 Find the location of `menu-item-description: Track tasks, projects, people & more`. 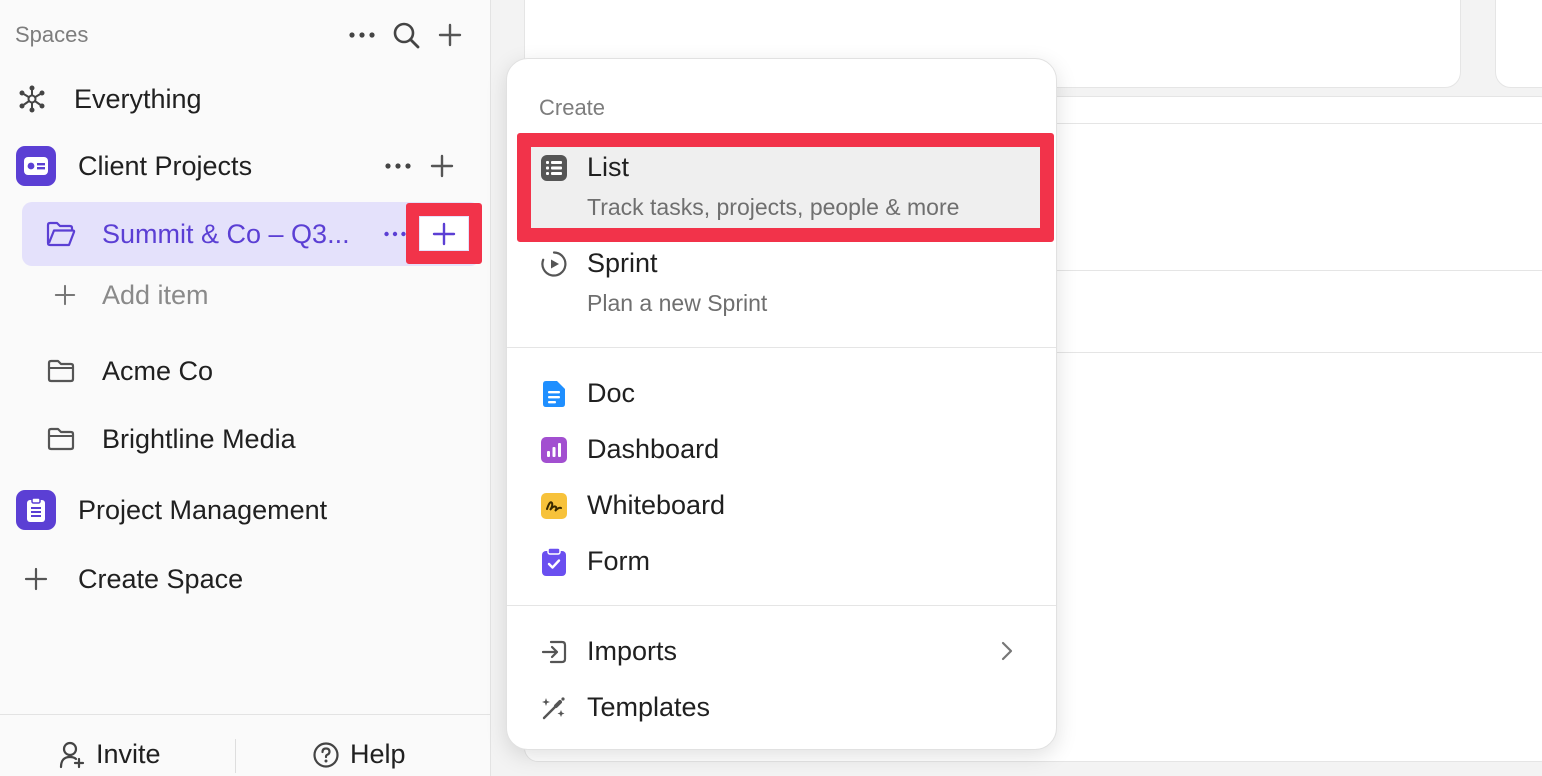

menu-item-description: Track tasks, projects, people & more is located at coordinates (773, 207).